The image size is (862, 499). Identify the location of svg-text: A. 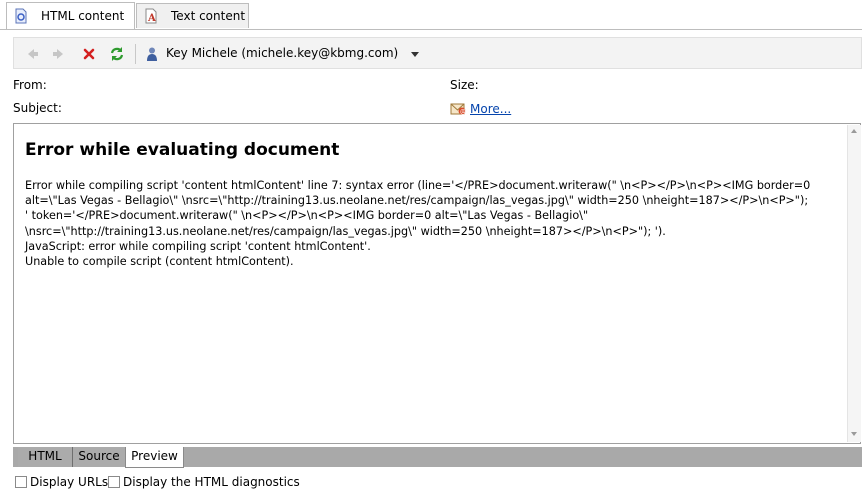
(151, 18).